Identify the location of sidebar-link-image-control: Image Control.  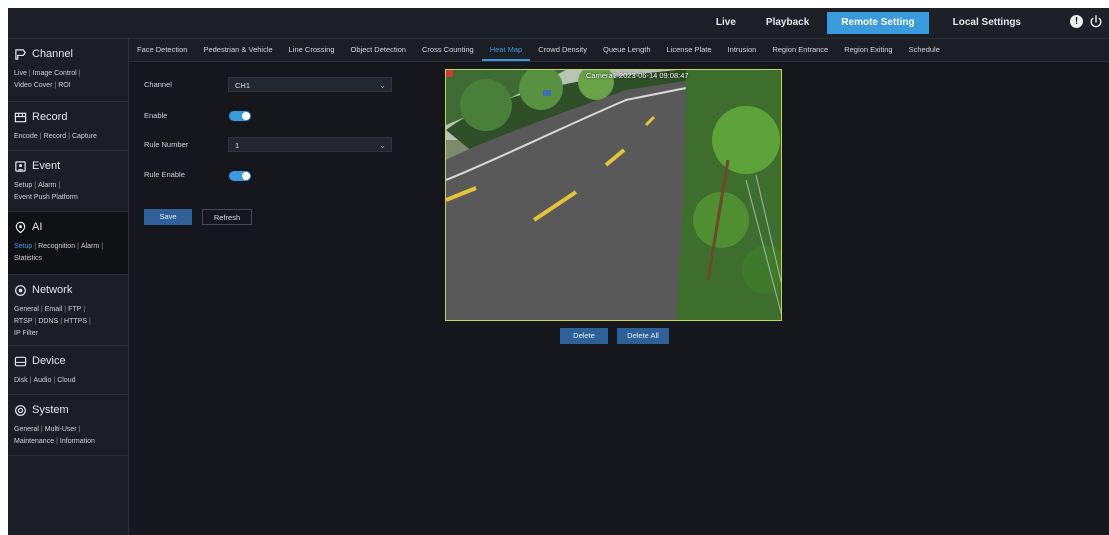
(55, 73).